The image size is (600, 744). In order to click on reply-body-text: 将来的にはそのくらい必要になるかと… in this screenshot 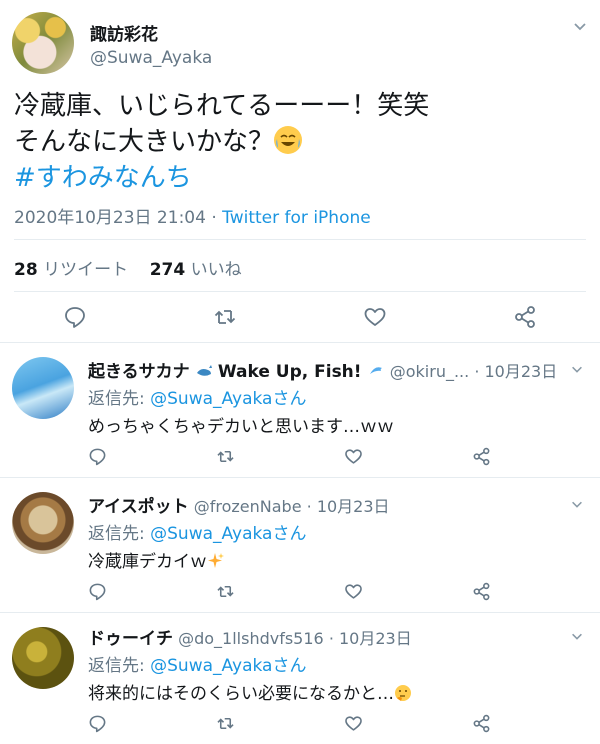, I will do `click(241, 694)`.